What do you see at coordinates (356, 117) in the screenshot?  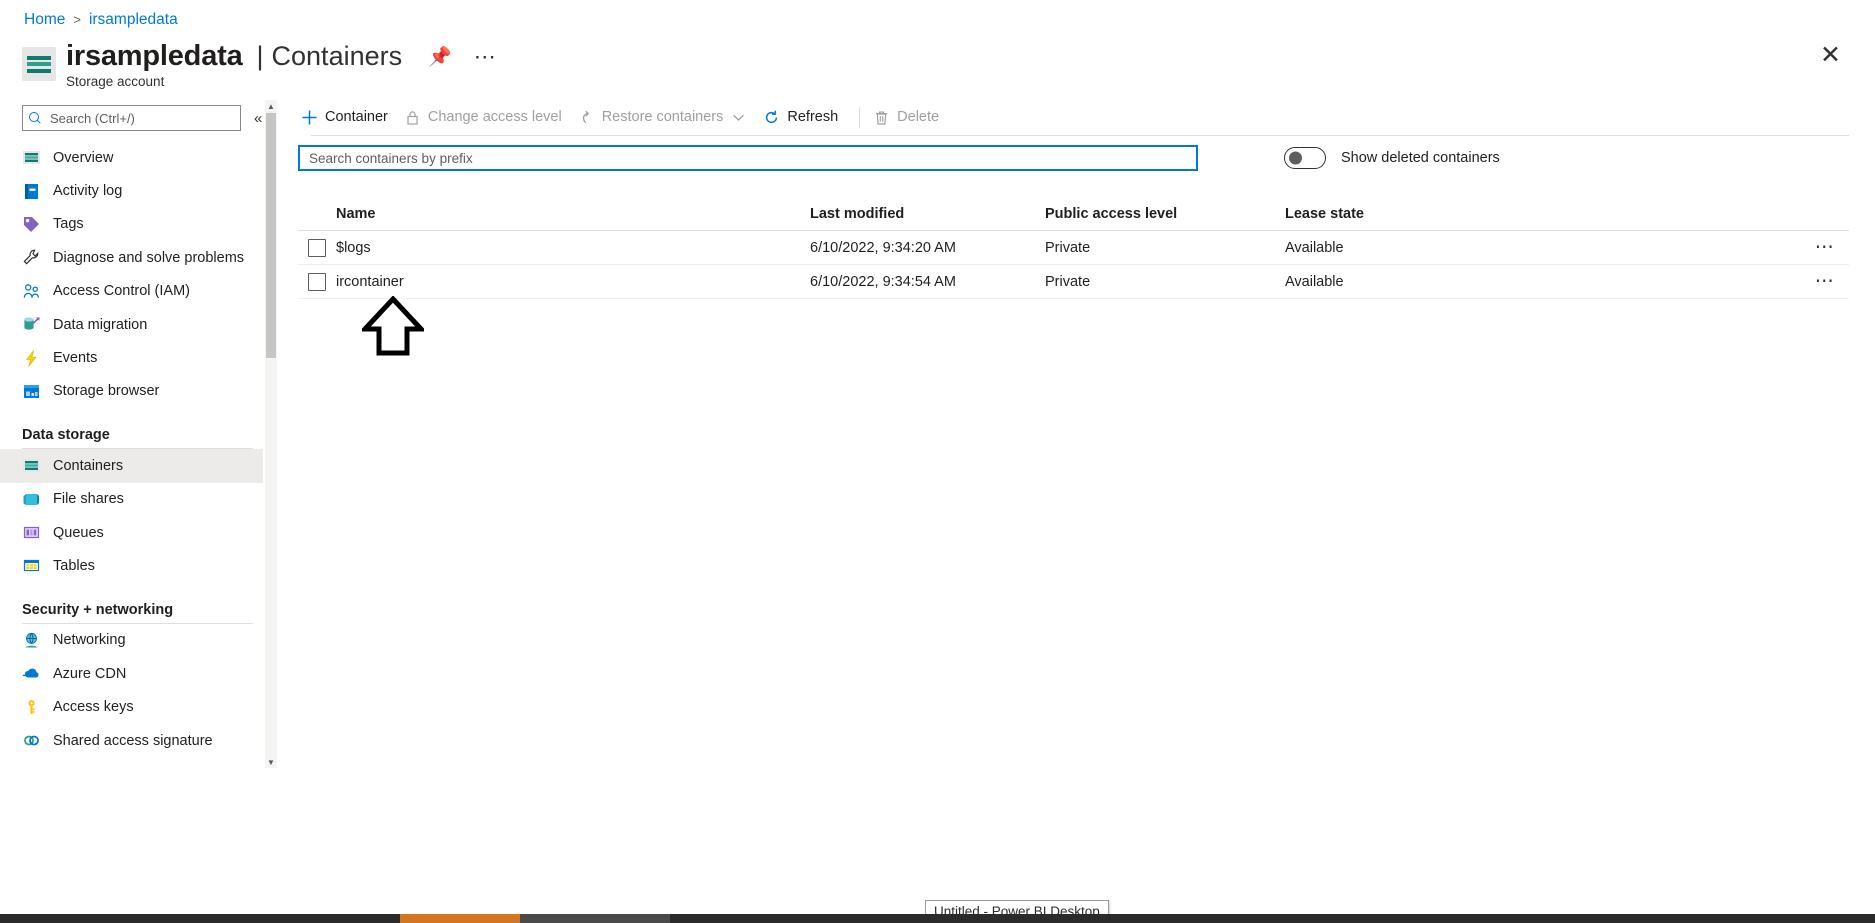 I see `command-button-label: Container` at bounding box center [356, 117].